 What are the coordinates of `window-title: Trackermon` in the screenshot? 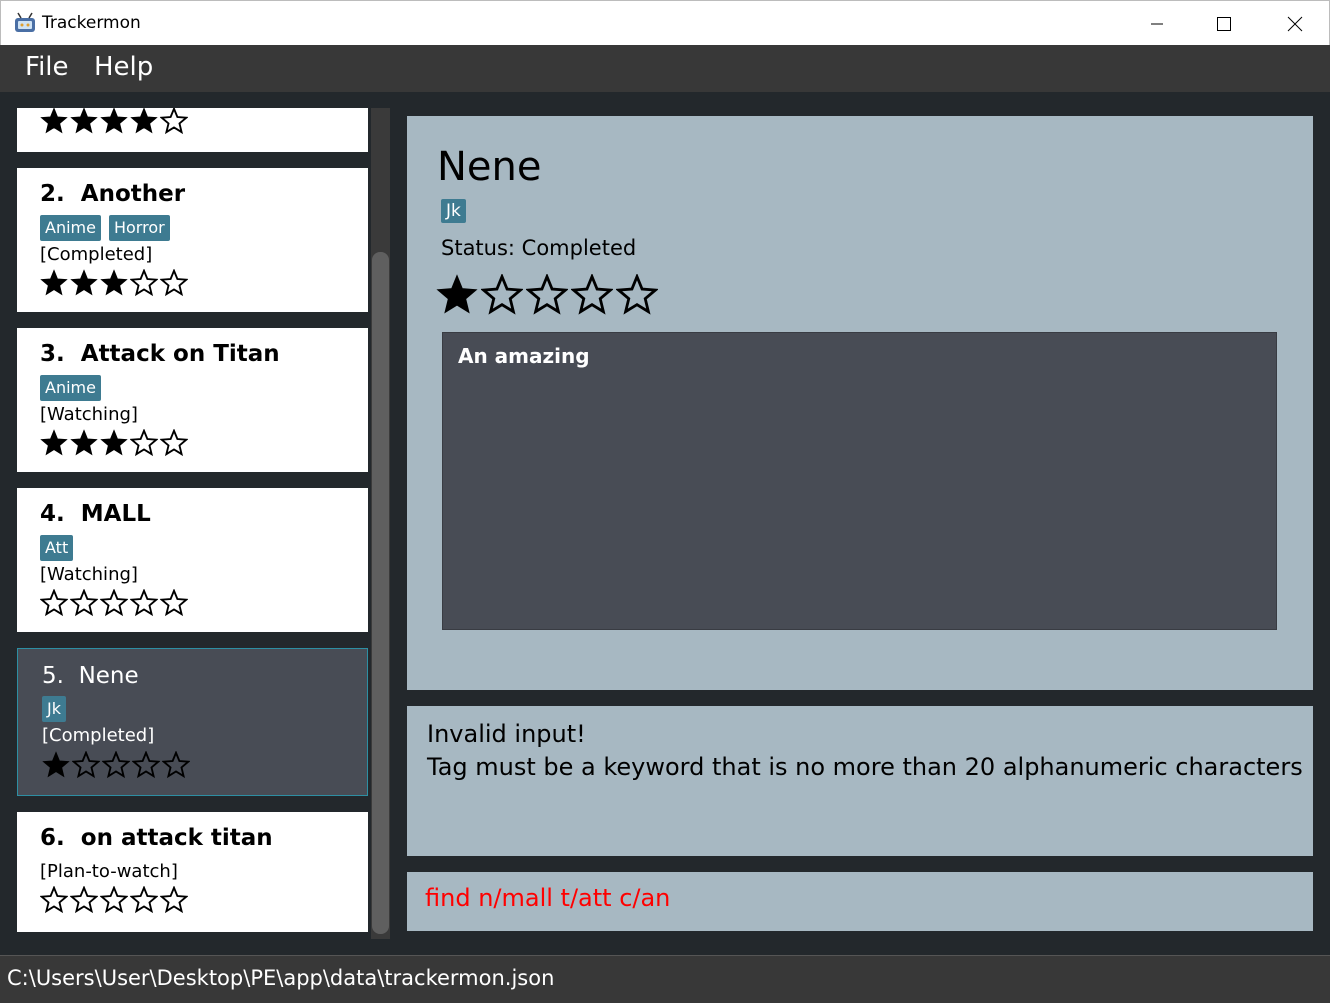 It's located at (91, 23).